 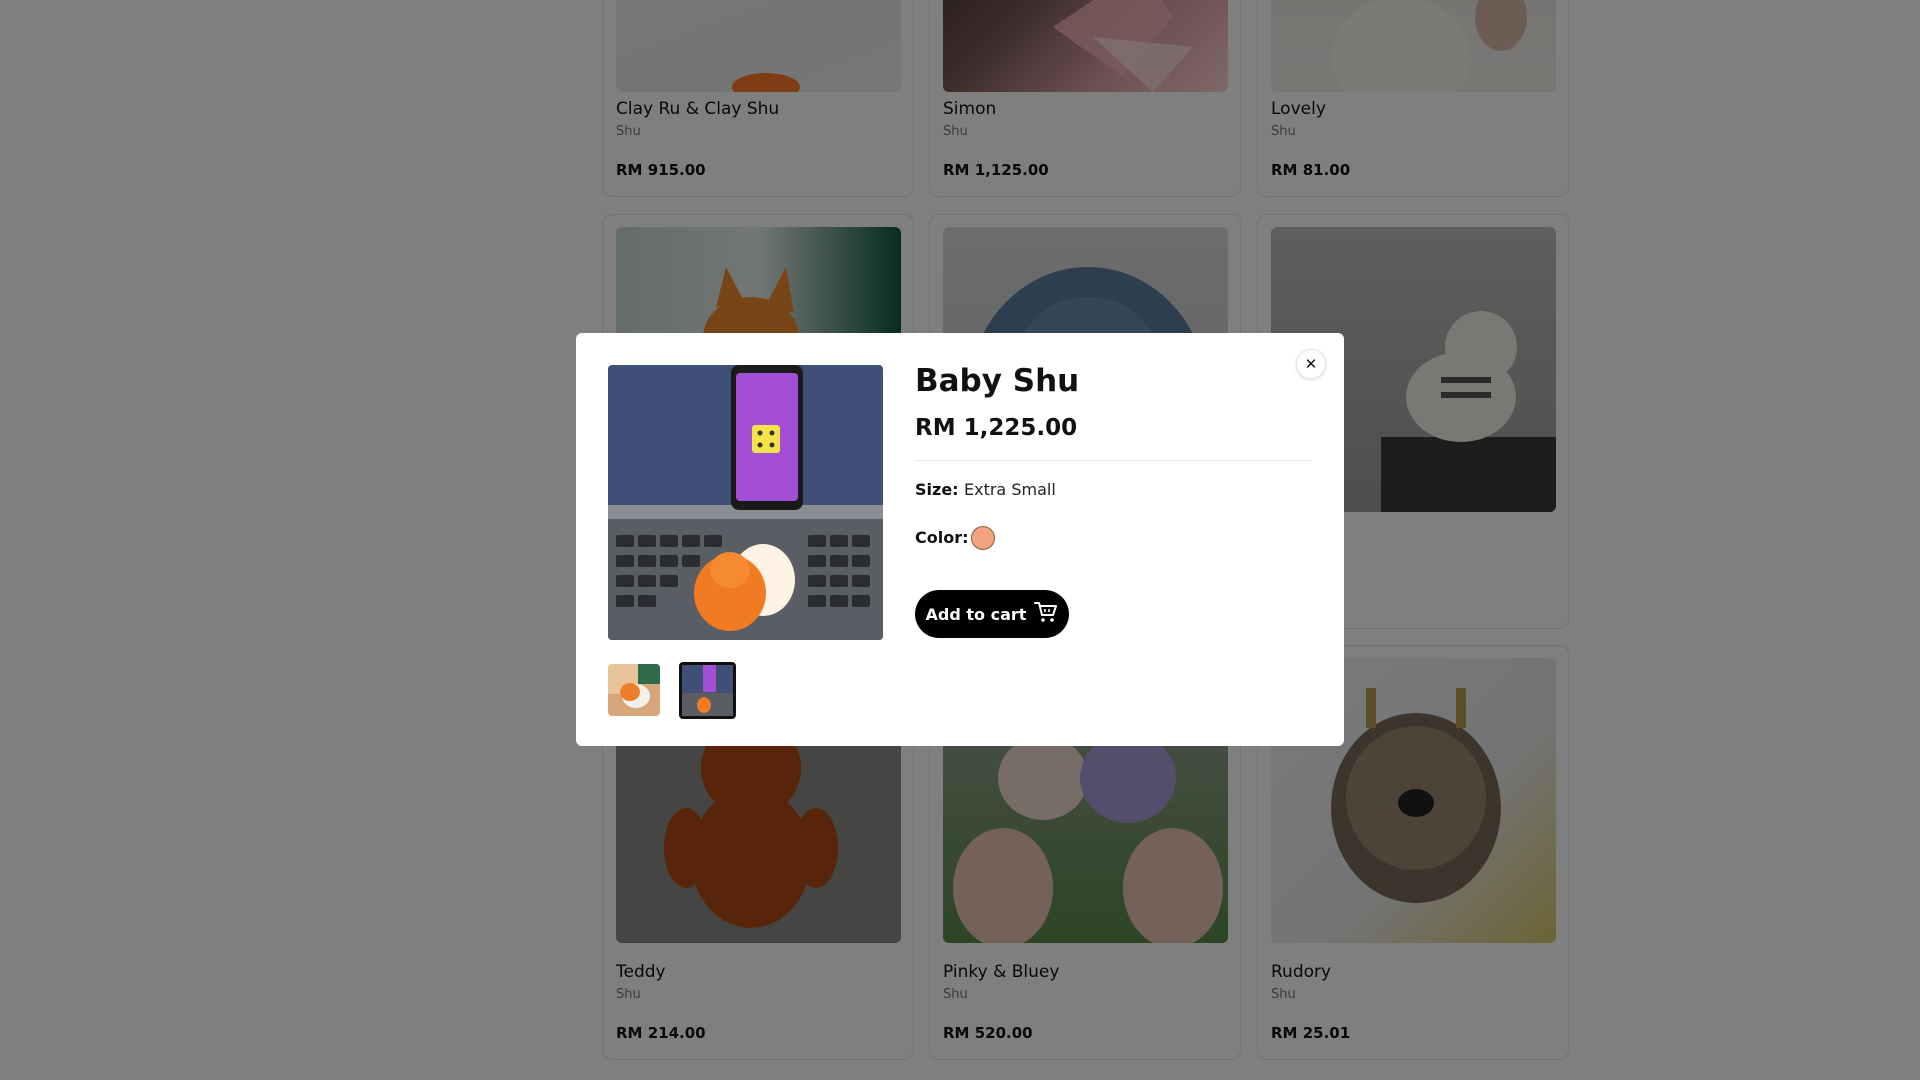 I want to click on close-button: ✕, so click(x=1311, y=364).